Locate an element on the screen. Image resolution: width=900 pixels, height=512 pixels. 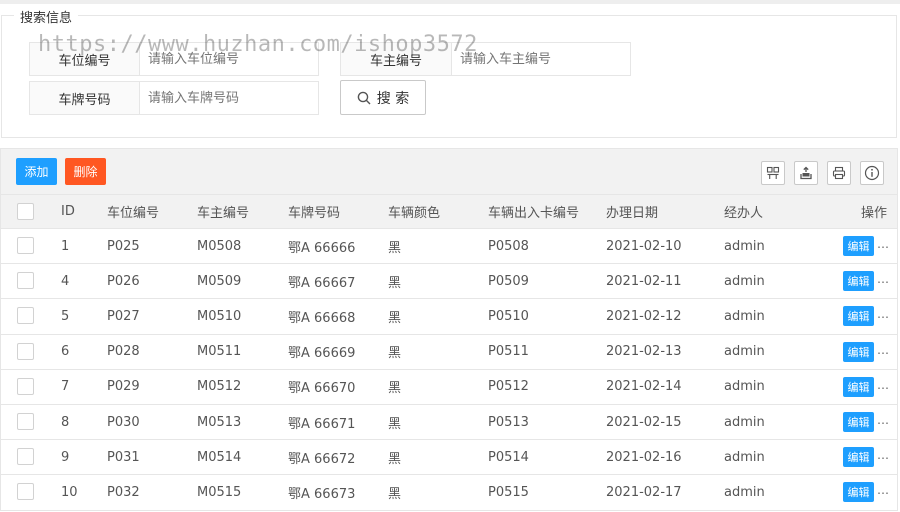
header-date: 办理日期 is located at coordinates (632, 211).